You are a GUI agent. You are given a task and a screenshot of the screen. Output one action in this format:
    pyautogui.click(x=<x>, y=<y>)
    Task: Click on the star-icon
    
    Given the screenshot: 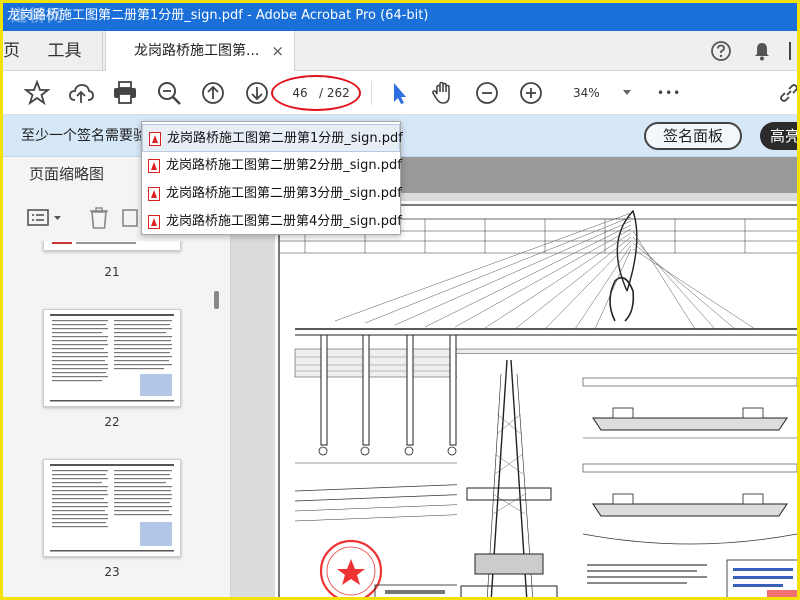 What is the action you would take?
    pyautogui.click(x=37, y=93)
    